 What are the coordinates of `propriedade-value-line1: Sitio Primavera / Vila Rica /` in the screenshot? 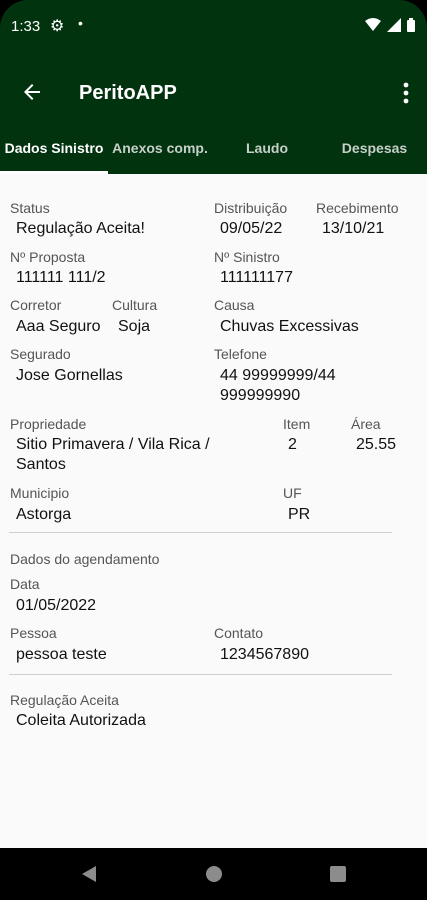 It's located at (113, 444).